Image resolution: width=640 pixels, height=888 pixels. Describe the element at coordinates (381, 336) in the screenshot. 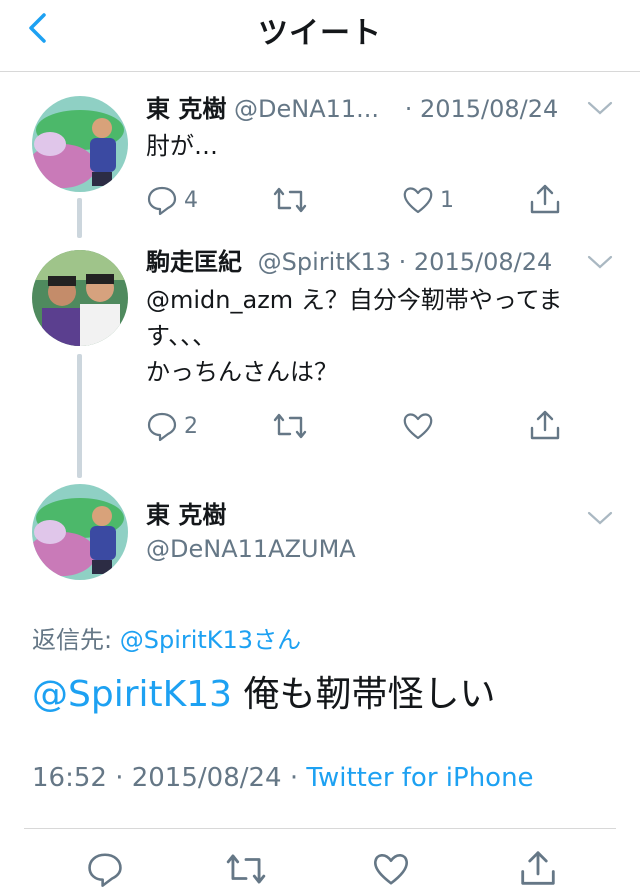

I see `tweet-text: @midn_azm え？自分今靭帯やってま す、、、 かっちんさんは？` at that location.